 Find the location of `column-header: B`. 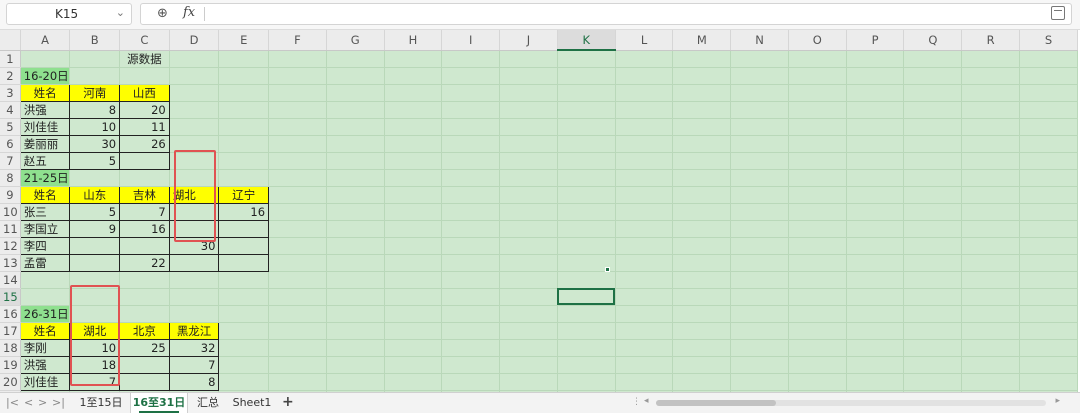

column-header: B is located at coordinates (95, 40).